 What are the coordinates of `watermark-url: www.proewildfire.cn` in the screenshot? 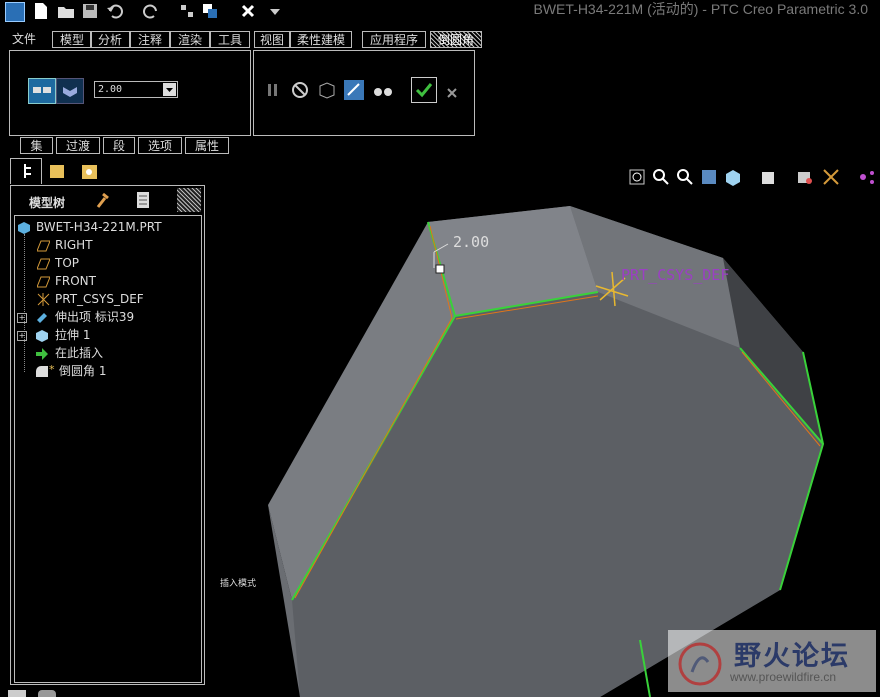 It's located at (783, 677).